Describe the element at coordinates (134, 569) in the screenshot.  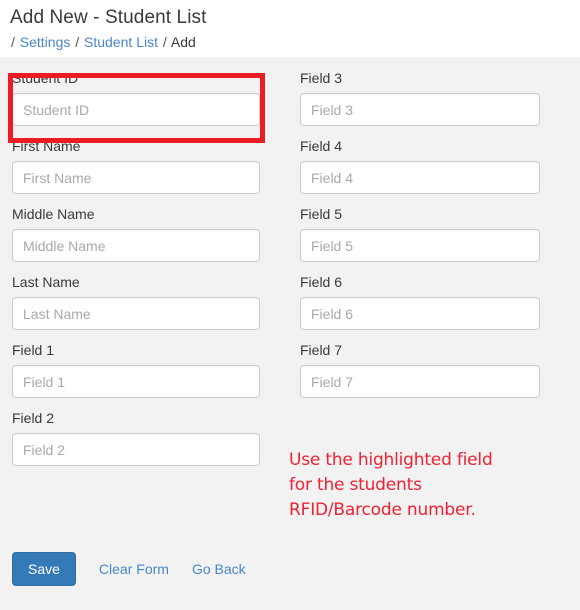
I see `clear-form-link: Clear Form` at that location.